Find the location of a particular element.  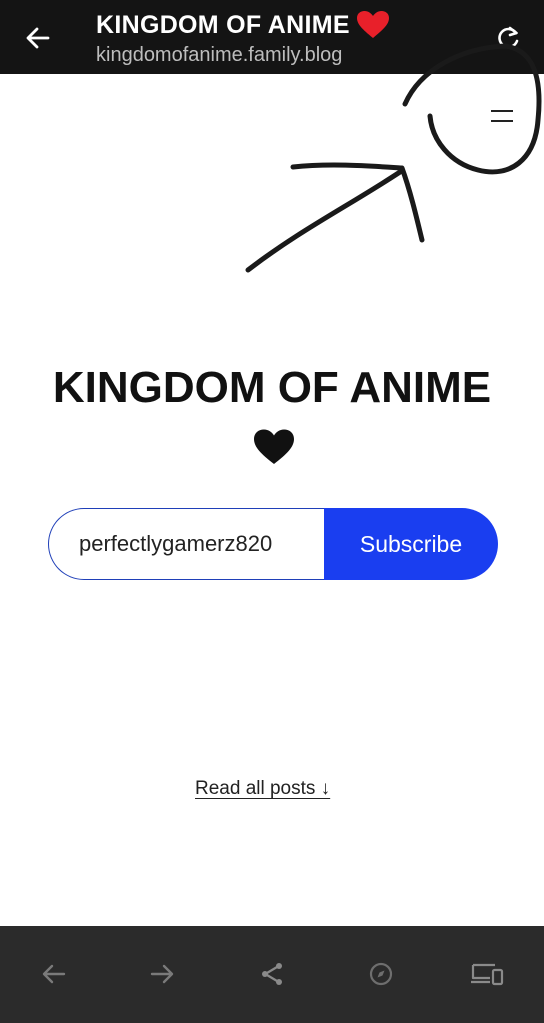

nav-back-icon is located at coordinates (54, 974).